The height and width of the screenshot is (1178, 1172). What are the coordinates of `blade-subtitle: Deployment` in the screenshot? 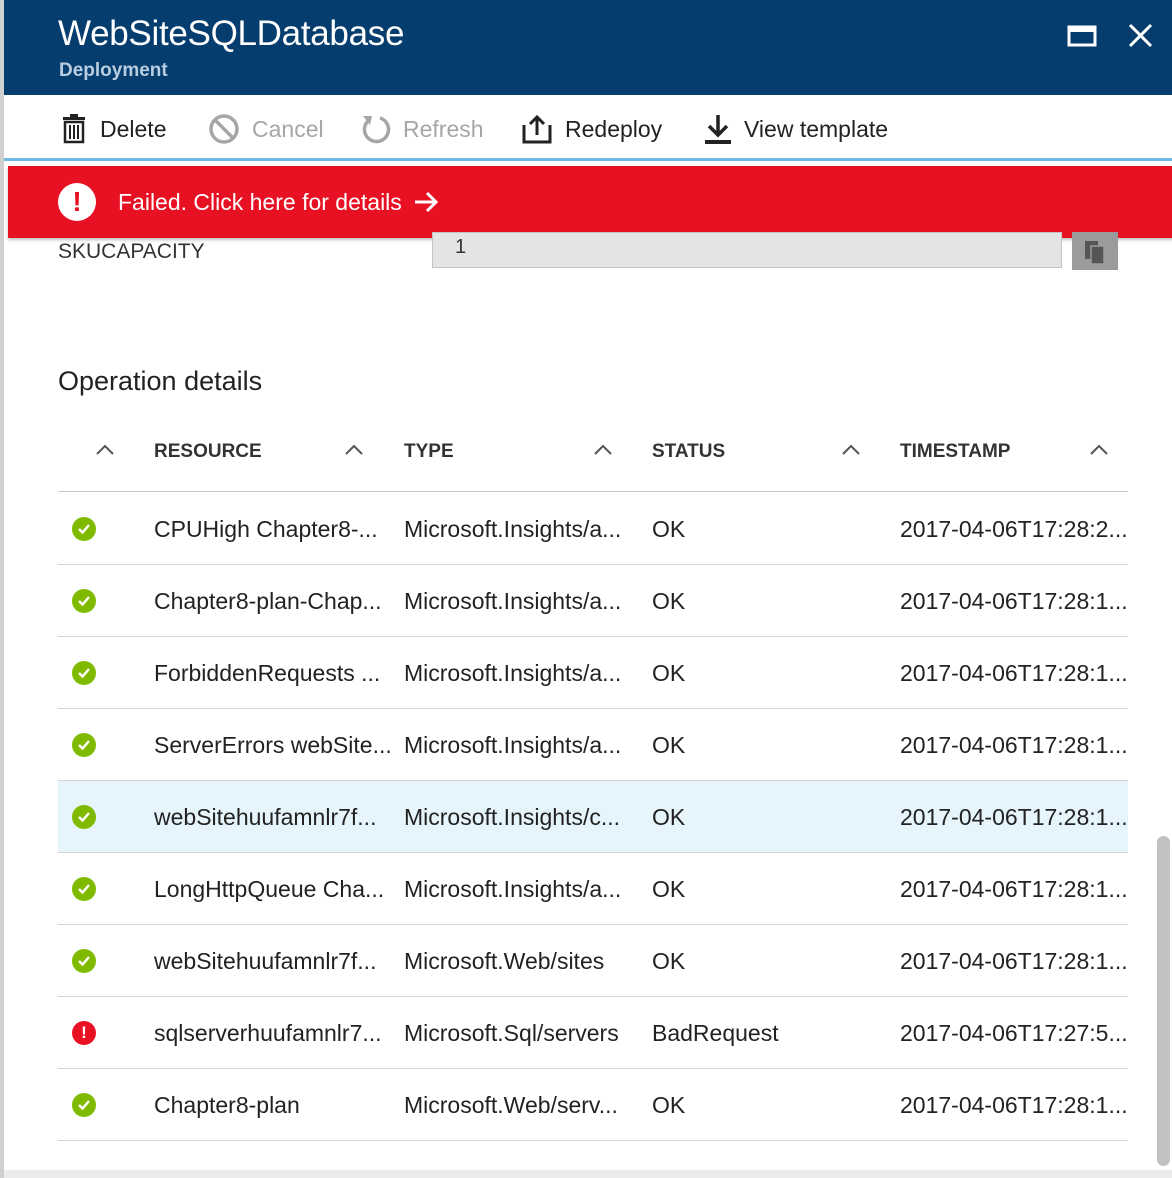 It's located at (113, 70).